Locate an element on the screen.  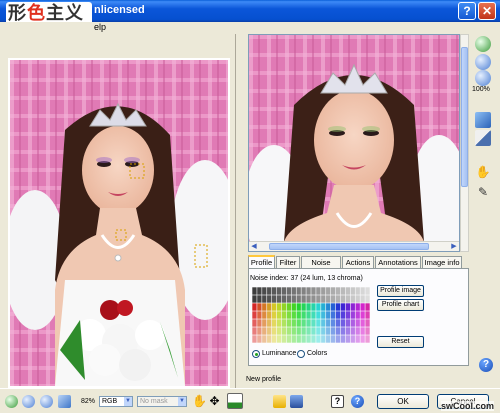
bottom-toolbar: 82% RGB ▼ No mask ▼ ✋ ✥ ? ? OK Cancel is located at coordinates (250, 400).